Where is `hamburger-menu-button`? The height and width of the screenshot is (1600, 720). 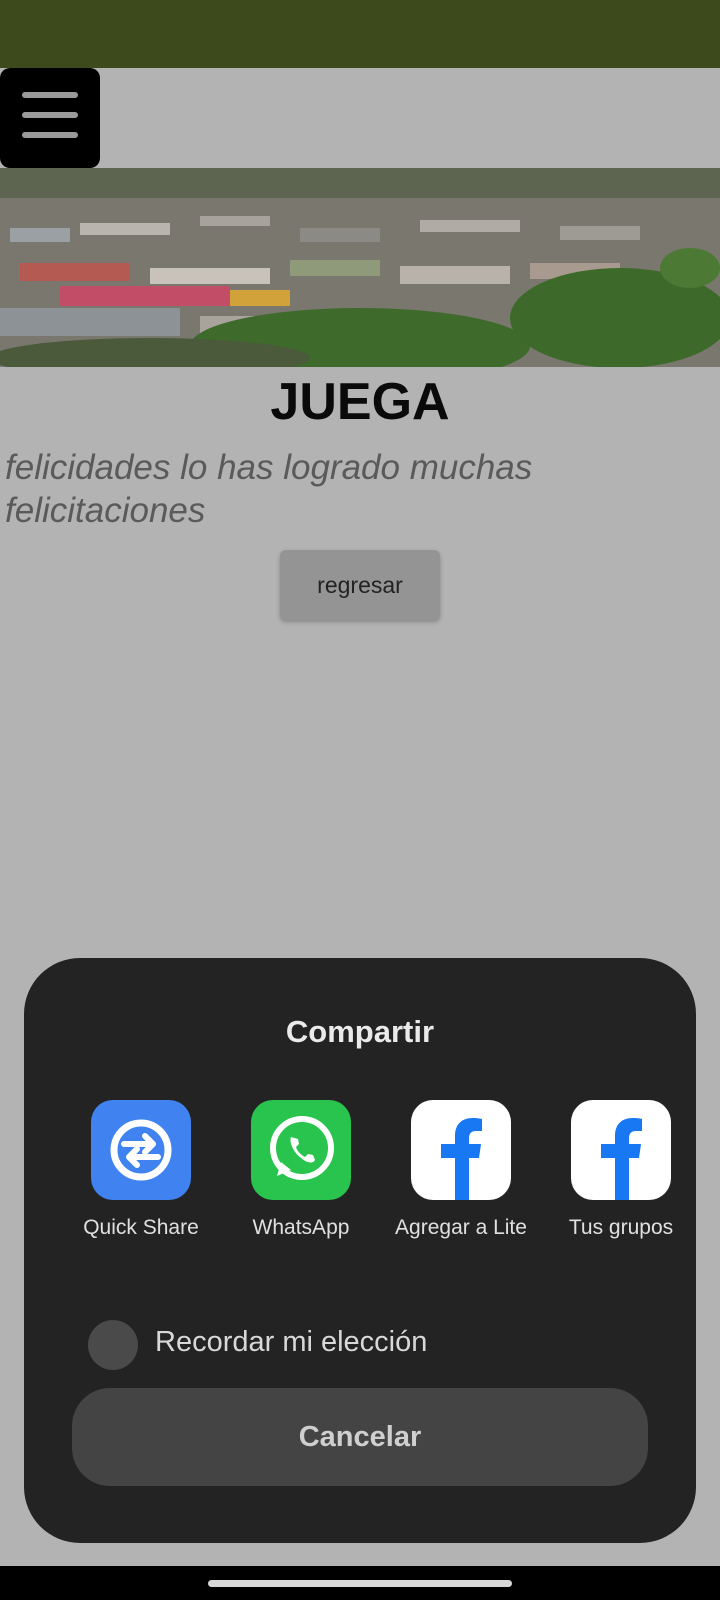 hamburger-menu-button is located at coordinates (50, 118).